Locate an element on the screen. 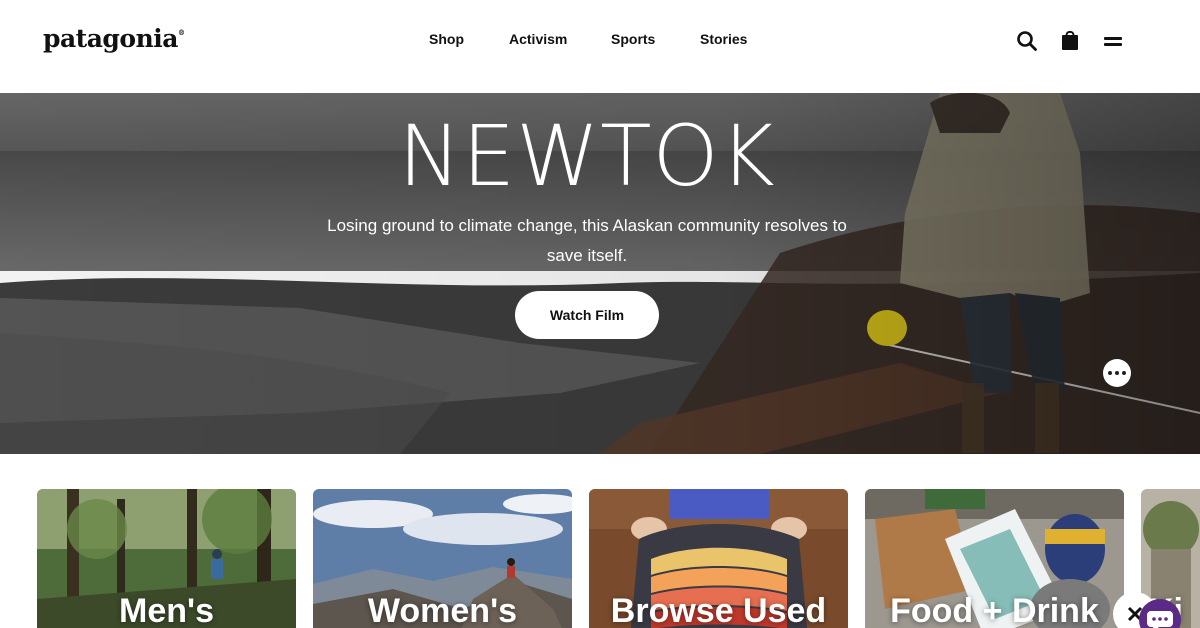  chat-widget is located at coordinates (1150, 609).